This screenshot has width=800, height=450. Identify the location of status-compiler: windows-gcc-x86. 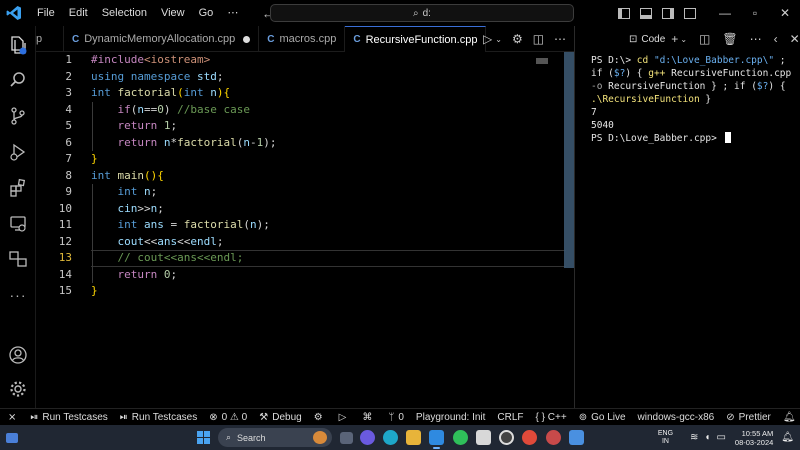
(676, 417).